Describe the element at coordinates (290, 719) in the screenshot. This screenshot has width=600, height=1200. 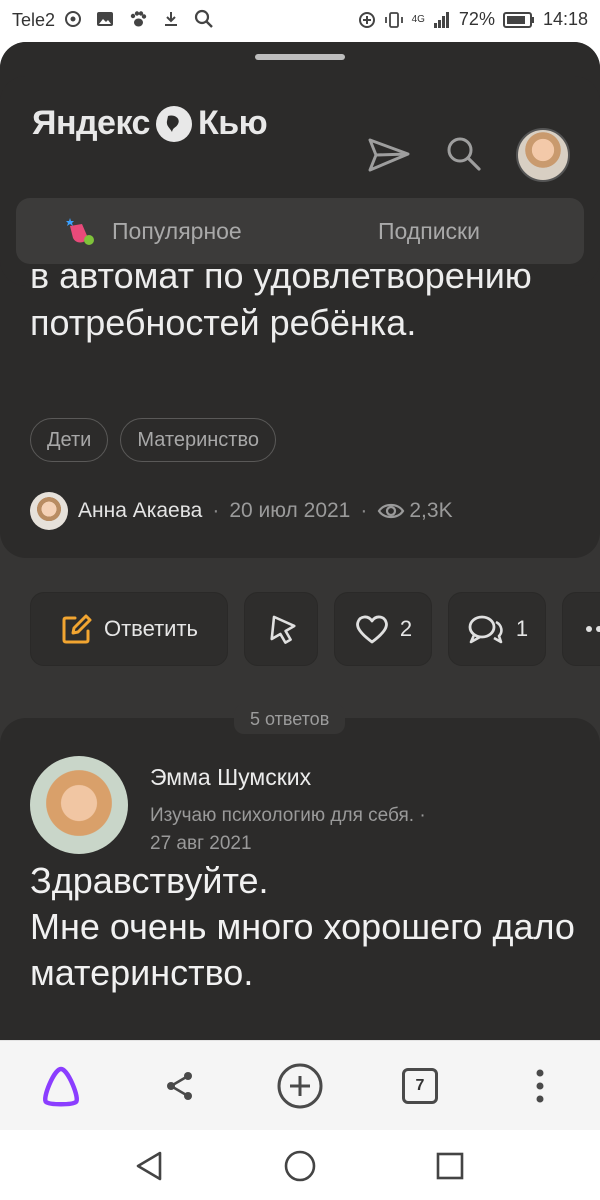
I see `answers-count-label: 5 ответов` at that location.